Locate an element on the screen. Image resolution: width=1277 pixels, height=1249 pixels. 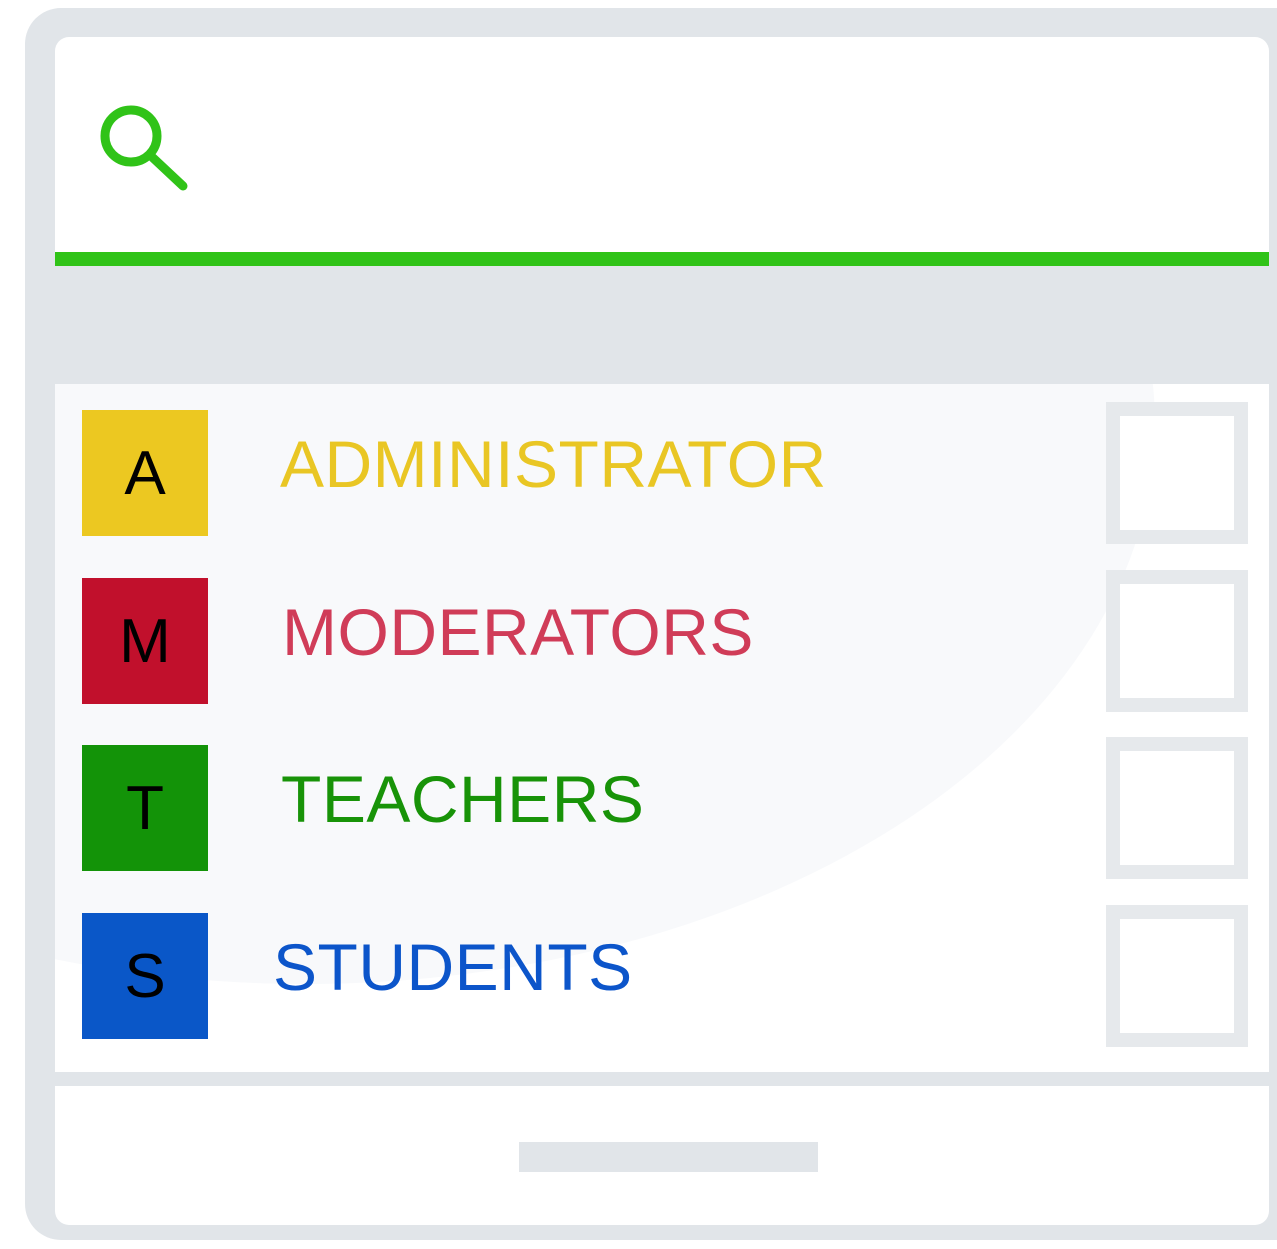
role-initial: S is located at coordinates (145, 976).